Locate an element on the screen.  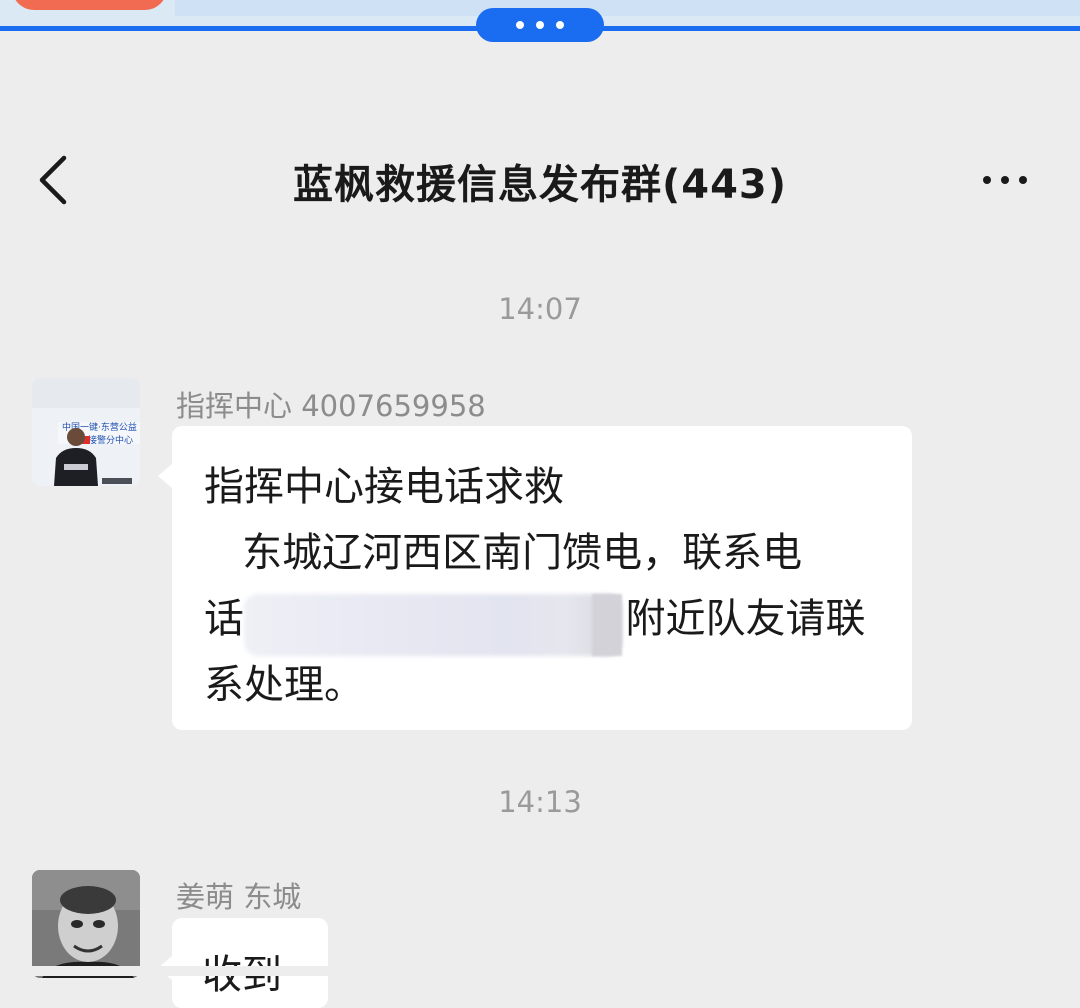
sender-name: 姜萌 东城 is located at coordinates (239, 897).